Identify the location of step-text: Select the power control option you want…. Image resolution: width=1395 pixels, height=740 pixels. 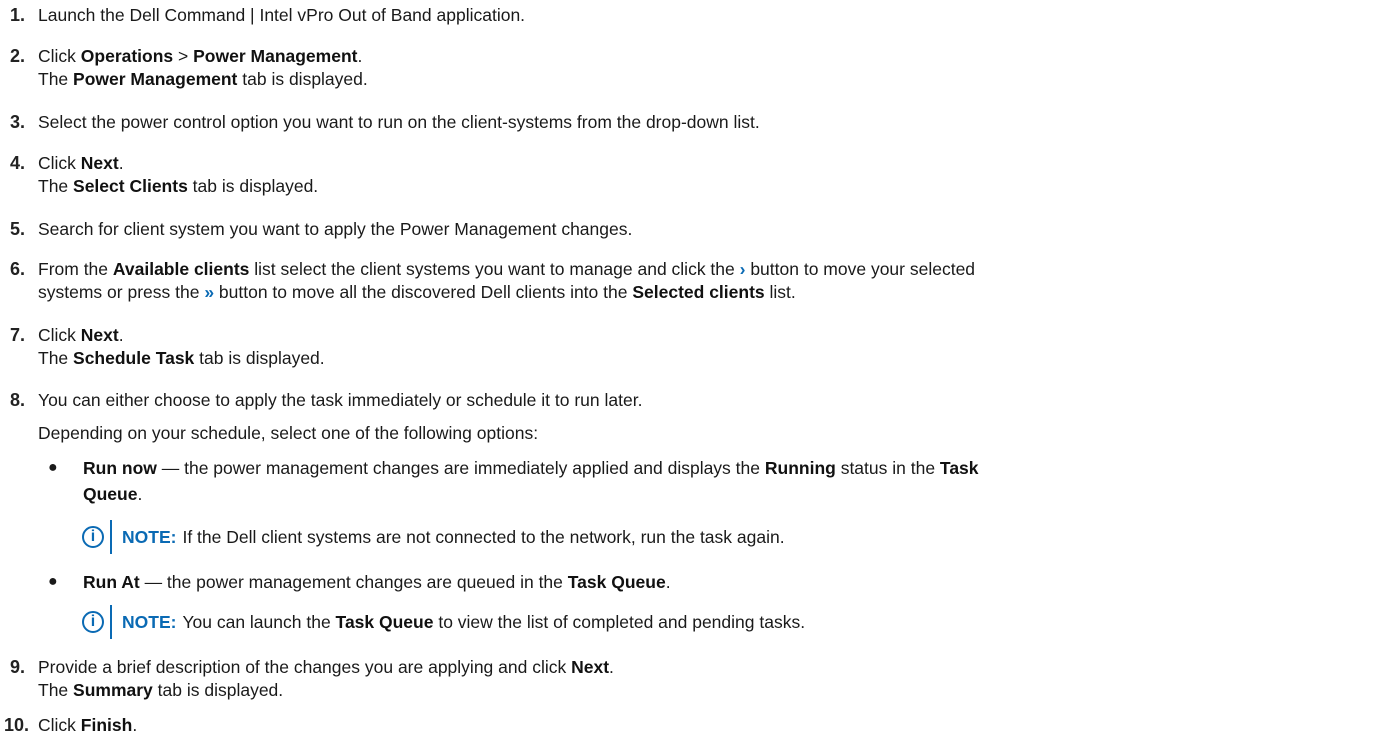
(399, 122).